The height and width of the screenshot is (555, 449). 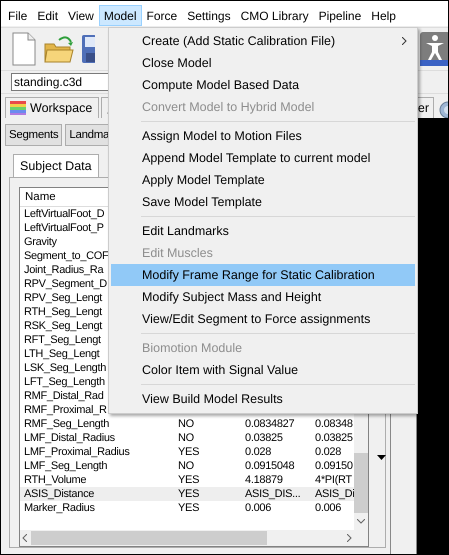 What do you see at coordinates (263, 319) in the screenshot?
I see `menu-item: View/Edit Segment to Force assignments` at bounding box center [263, 319].